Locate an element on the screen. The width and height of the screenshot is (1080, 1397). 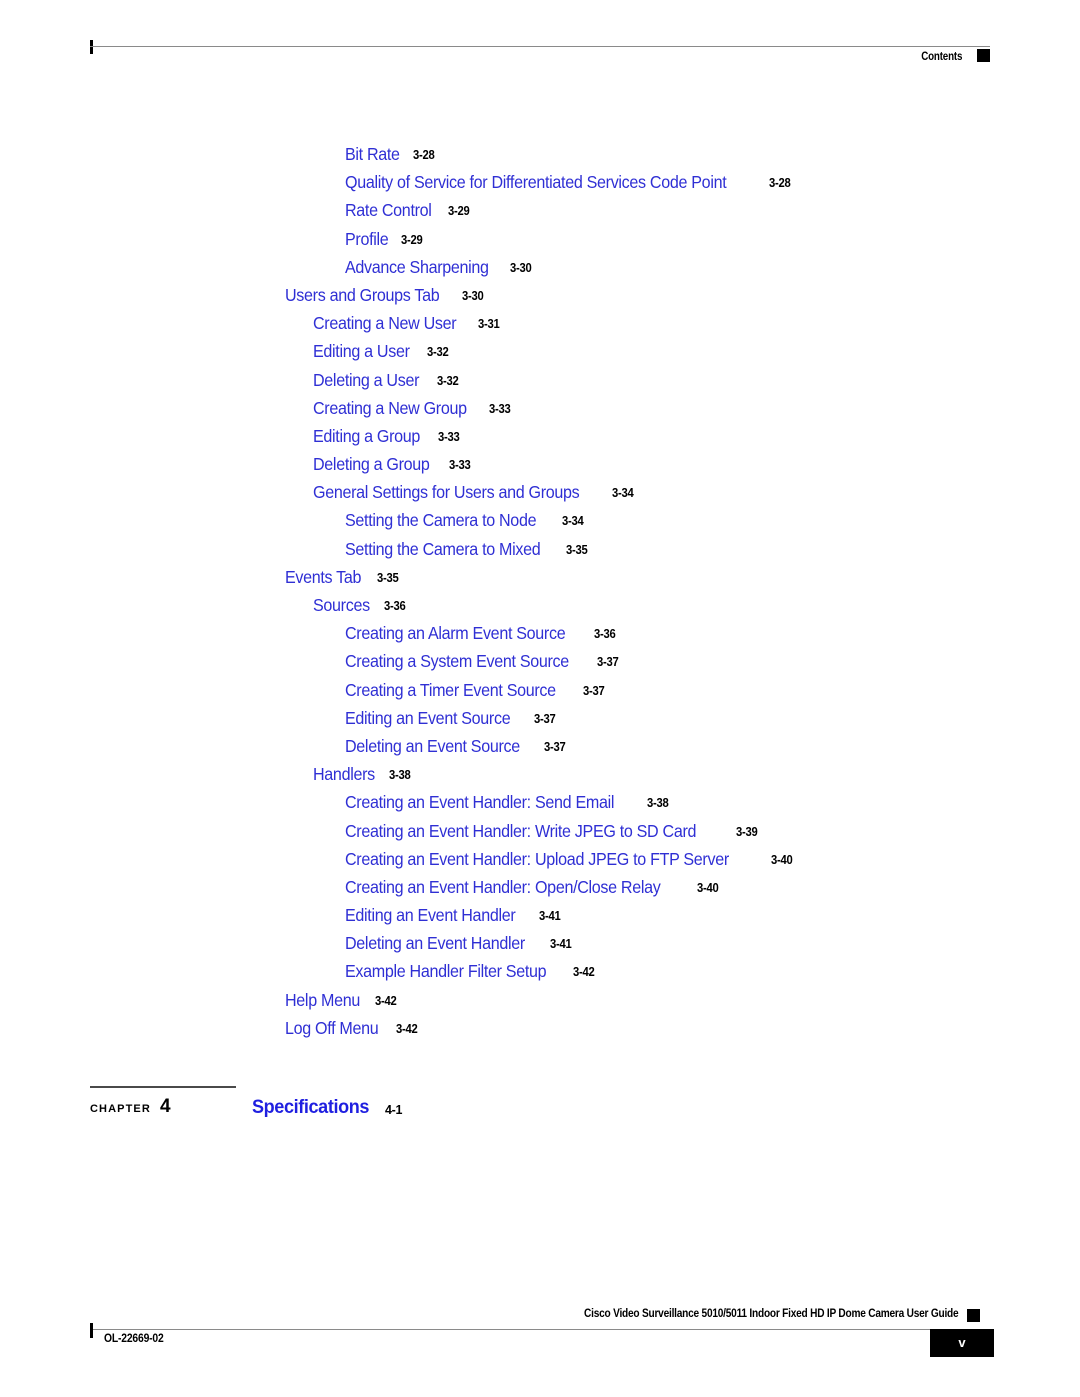
toc-entry-title: Editing a User is located at coordinates (361, 351).